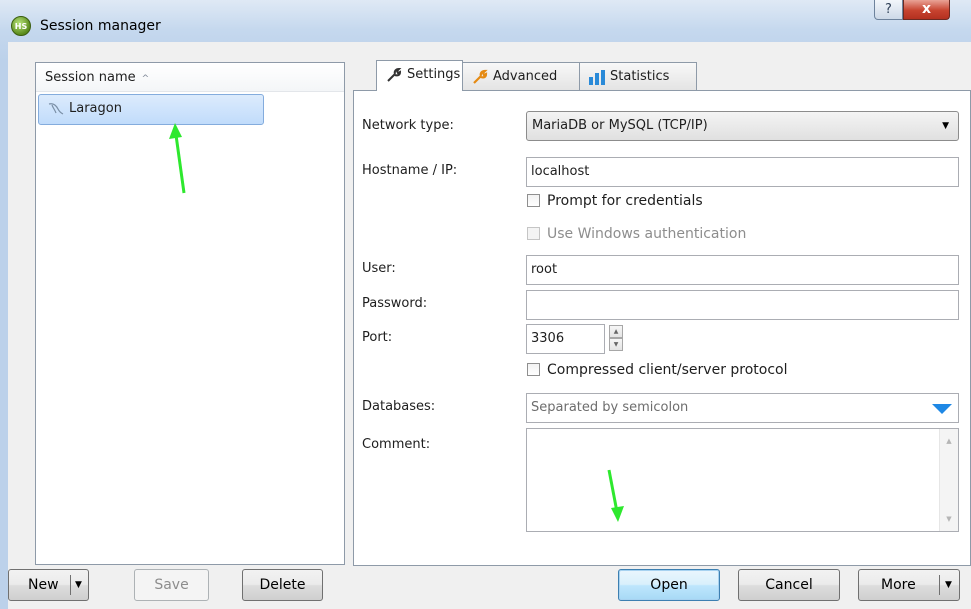 Image resolution: width=971 pixels, height=609 pixels. I want to click on network-type-value: MariaDB or MySQL (TCP/IP), so click(620, 125).